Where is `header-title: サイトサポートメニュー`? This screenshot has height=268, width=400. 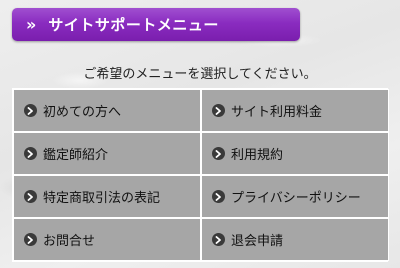
header-title: サイトサポートメニュー is located at coordinates (133, 25).